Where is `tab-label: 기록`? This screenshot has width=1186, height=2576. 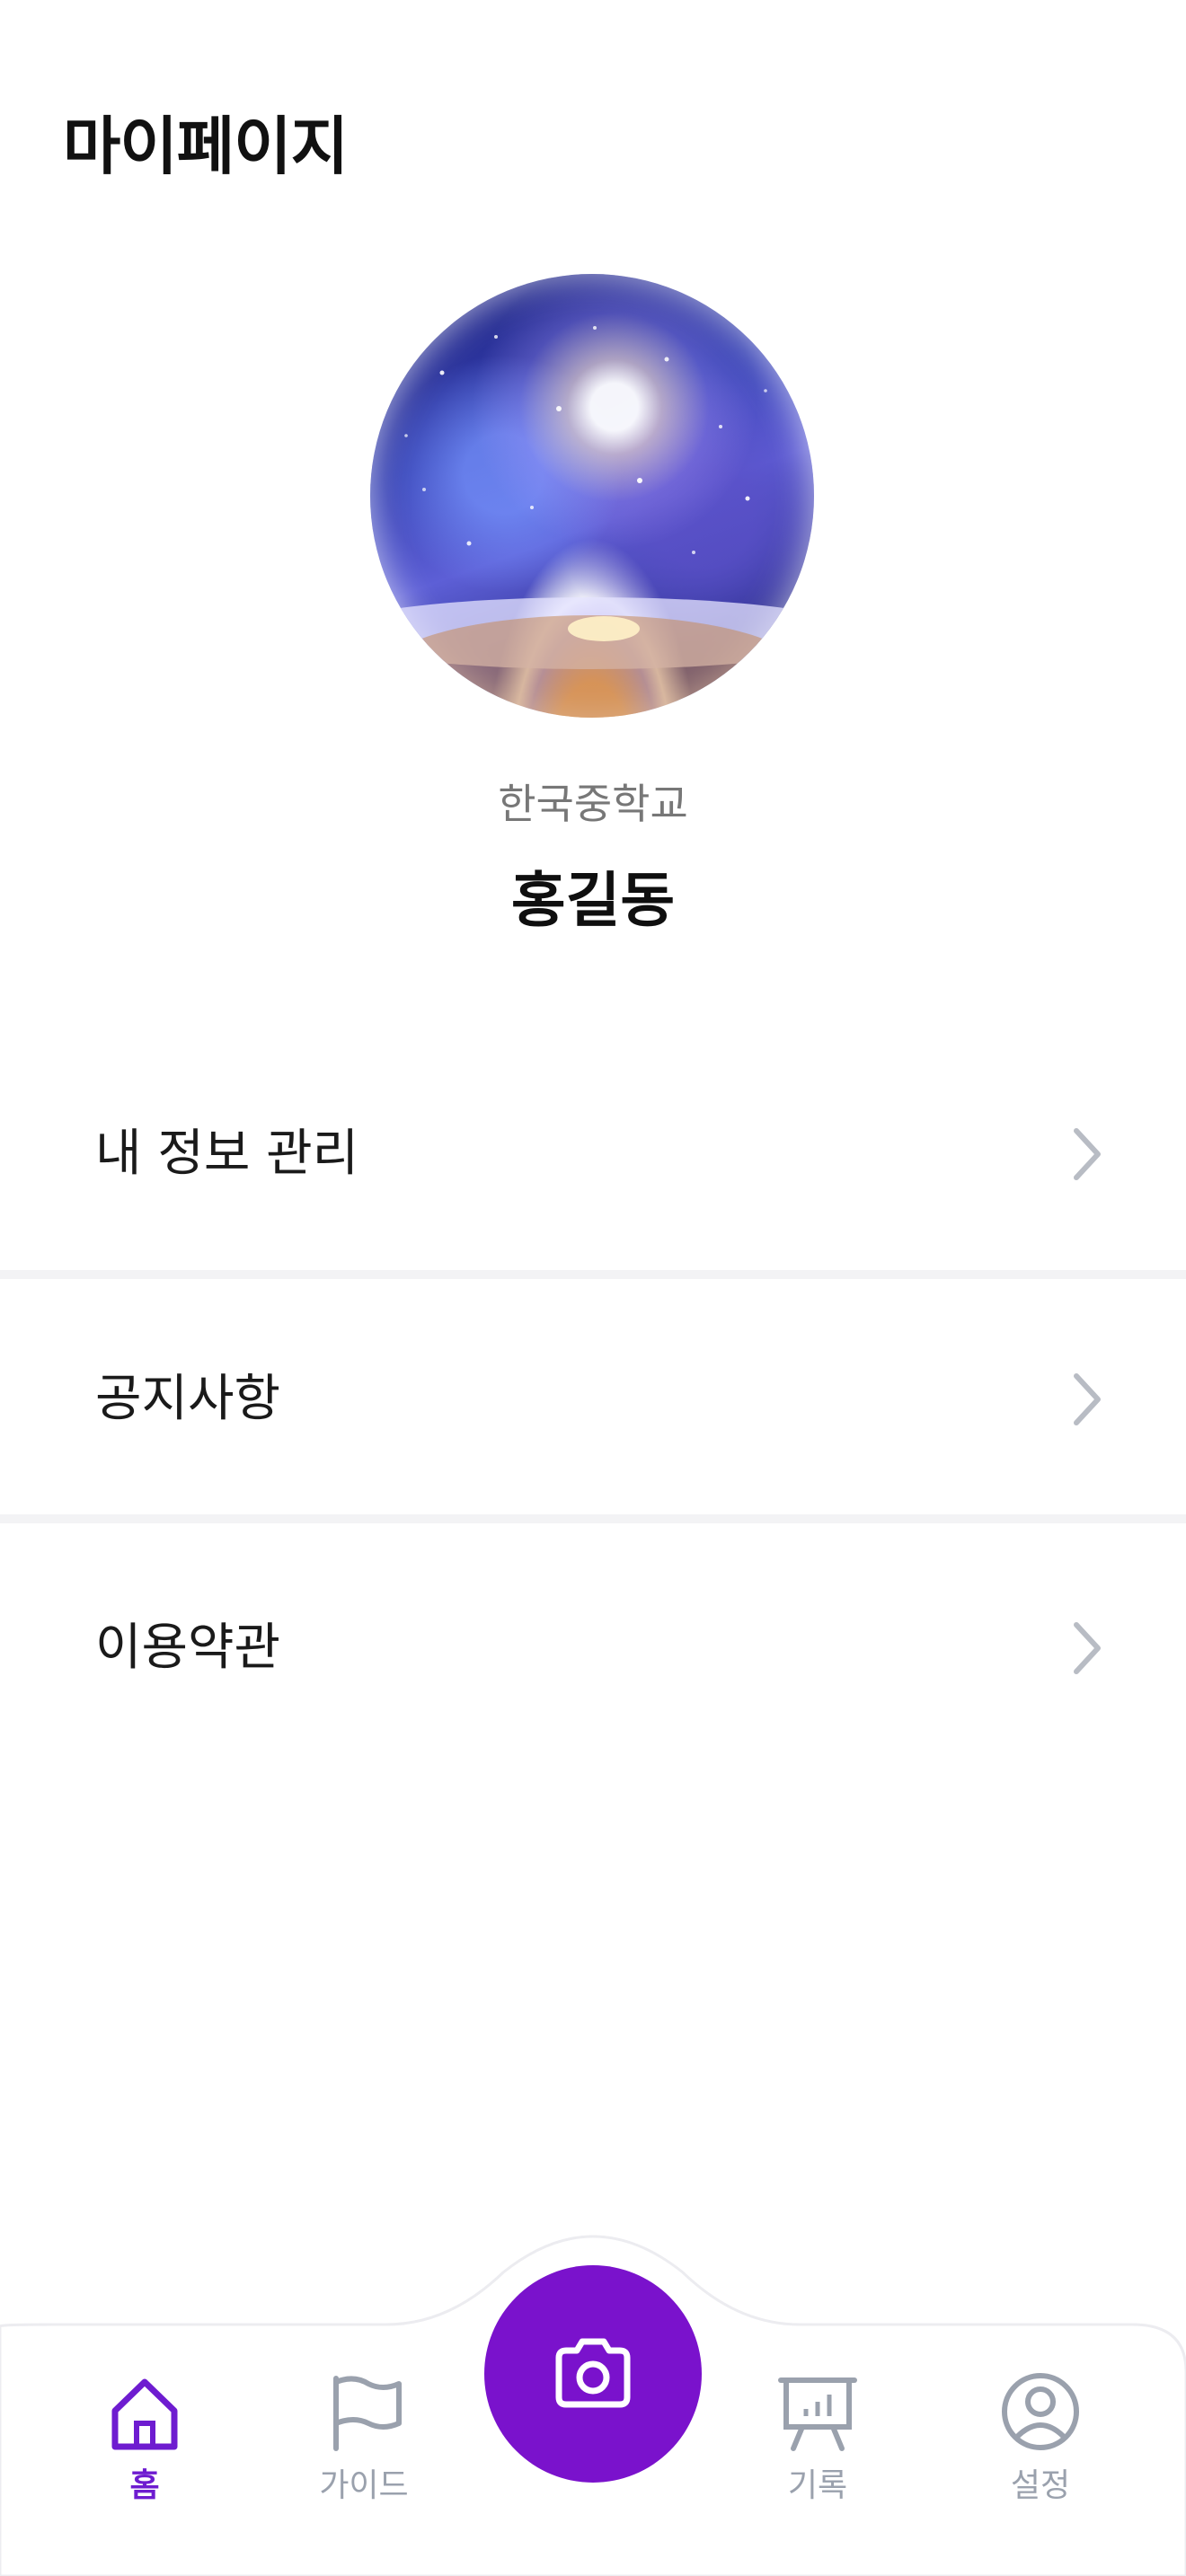 tab-label: 기록 is located at coordinates (817, 2485).